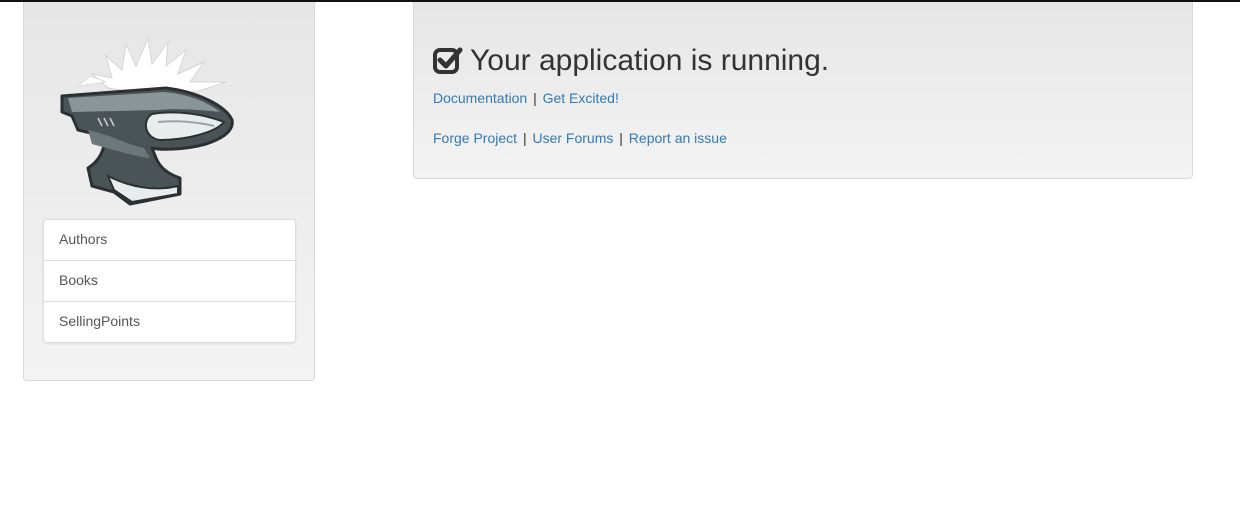 The height and width of the screenshot is (508, 1240). I want to click on forge-project-link: Forge Project, so click(475, 138).